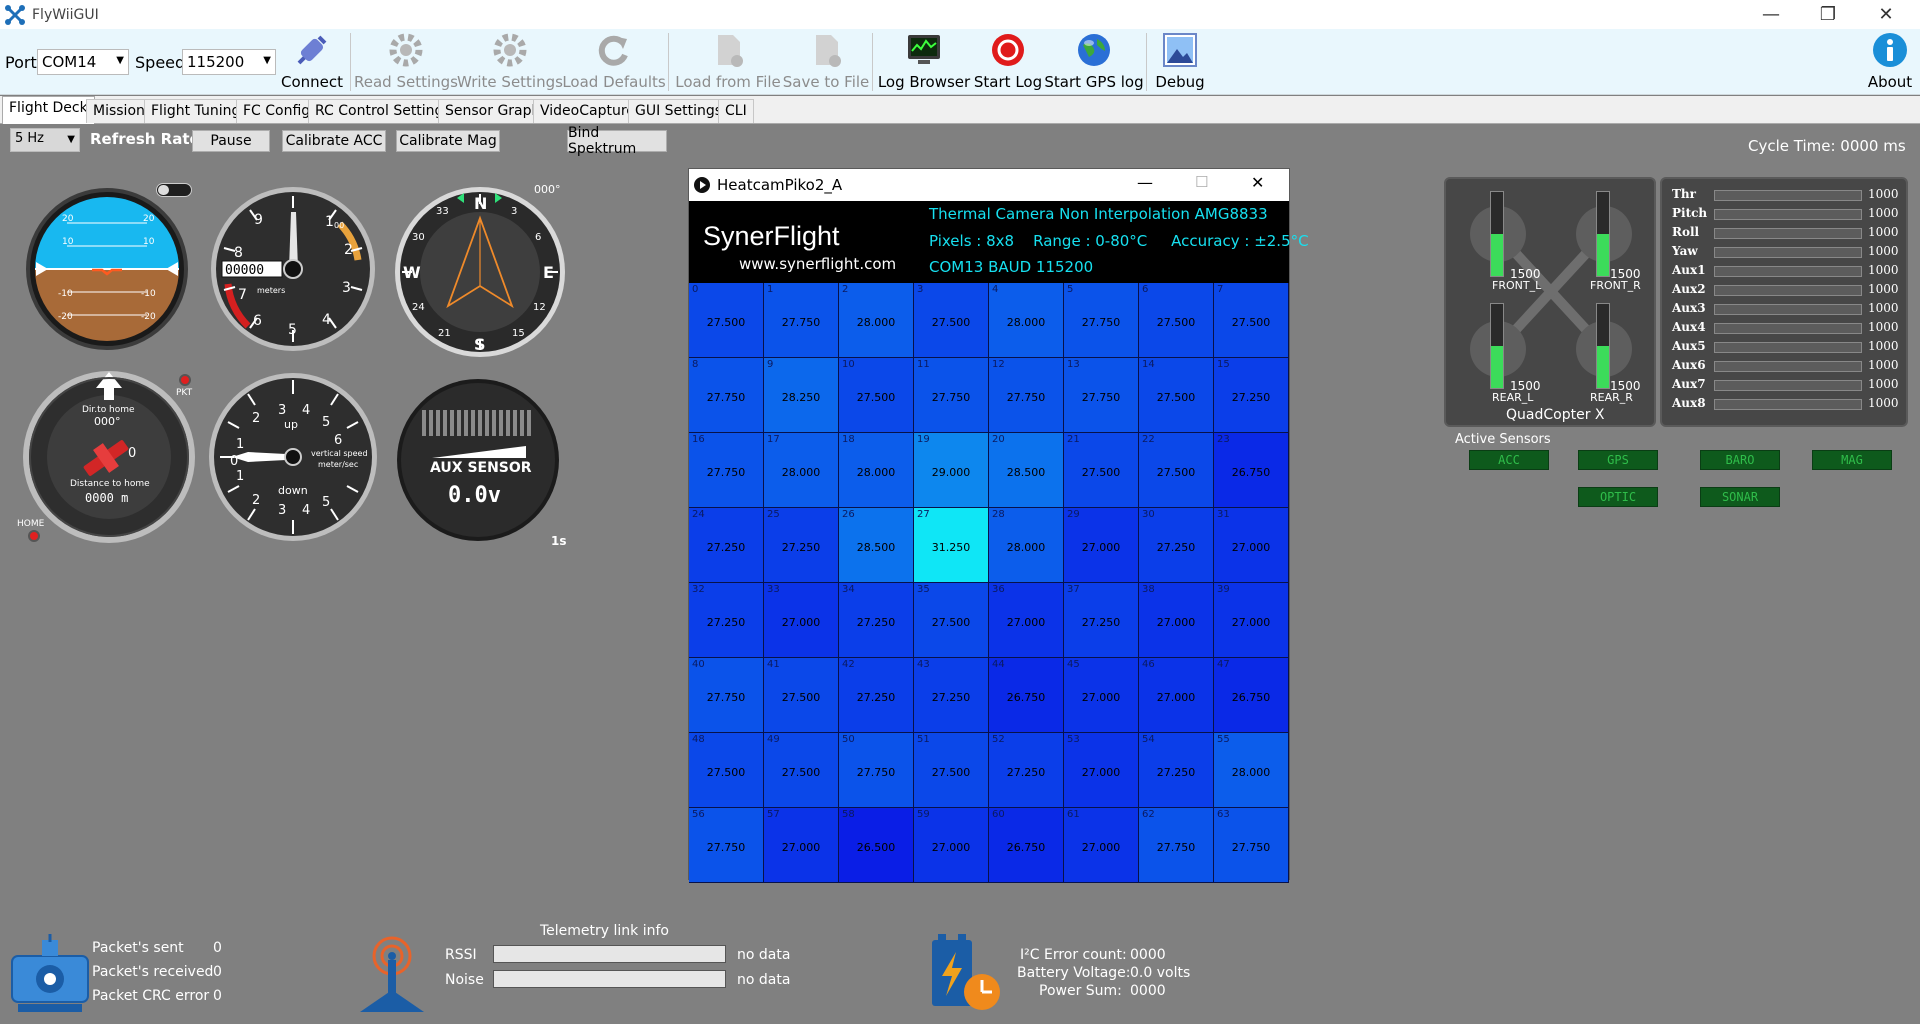 The image size is (1920, 1024). I want to click on thermal-cell: 9 28.250, so click(801, 395).